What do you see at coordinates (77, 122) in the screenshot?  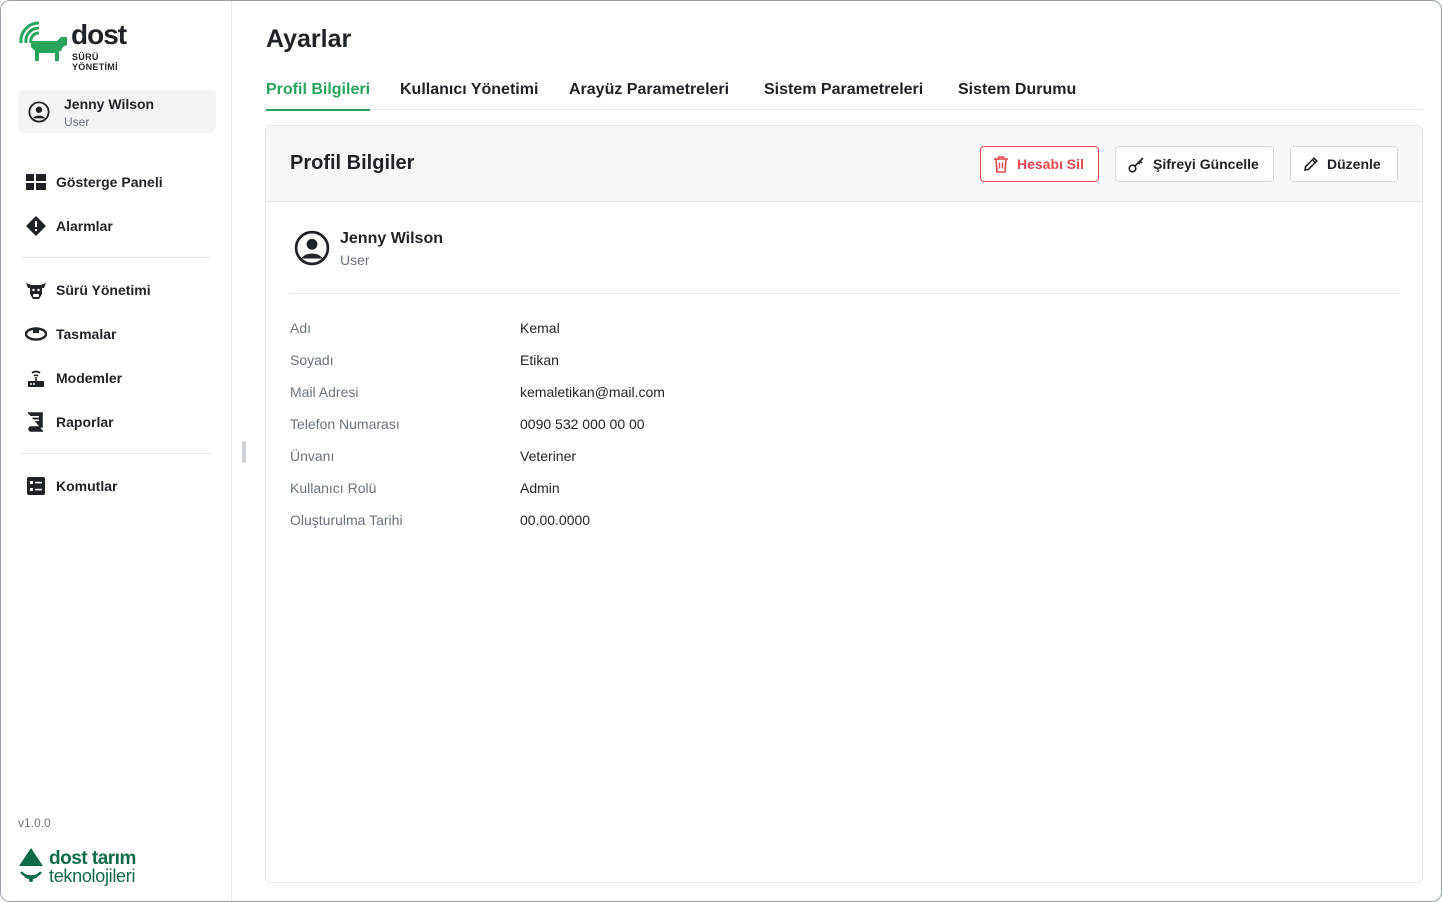 I see `sidebar-user-role: User` at bounding box center [77, 122].